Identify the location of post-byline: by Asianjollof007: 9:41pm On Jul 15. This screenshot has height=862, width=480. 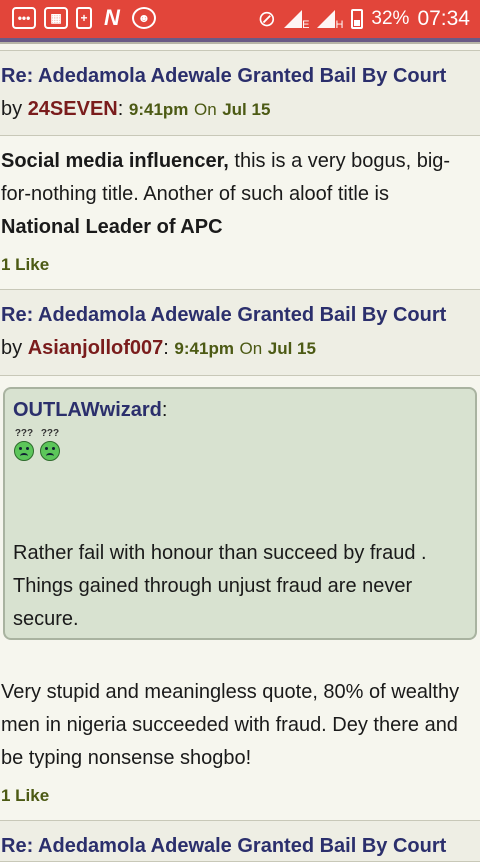
(158, 348).